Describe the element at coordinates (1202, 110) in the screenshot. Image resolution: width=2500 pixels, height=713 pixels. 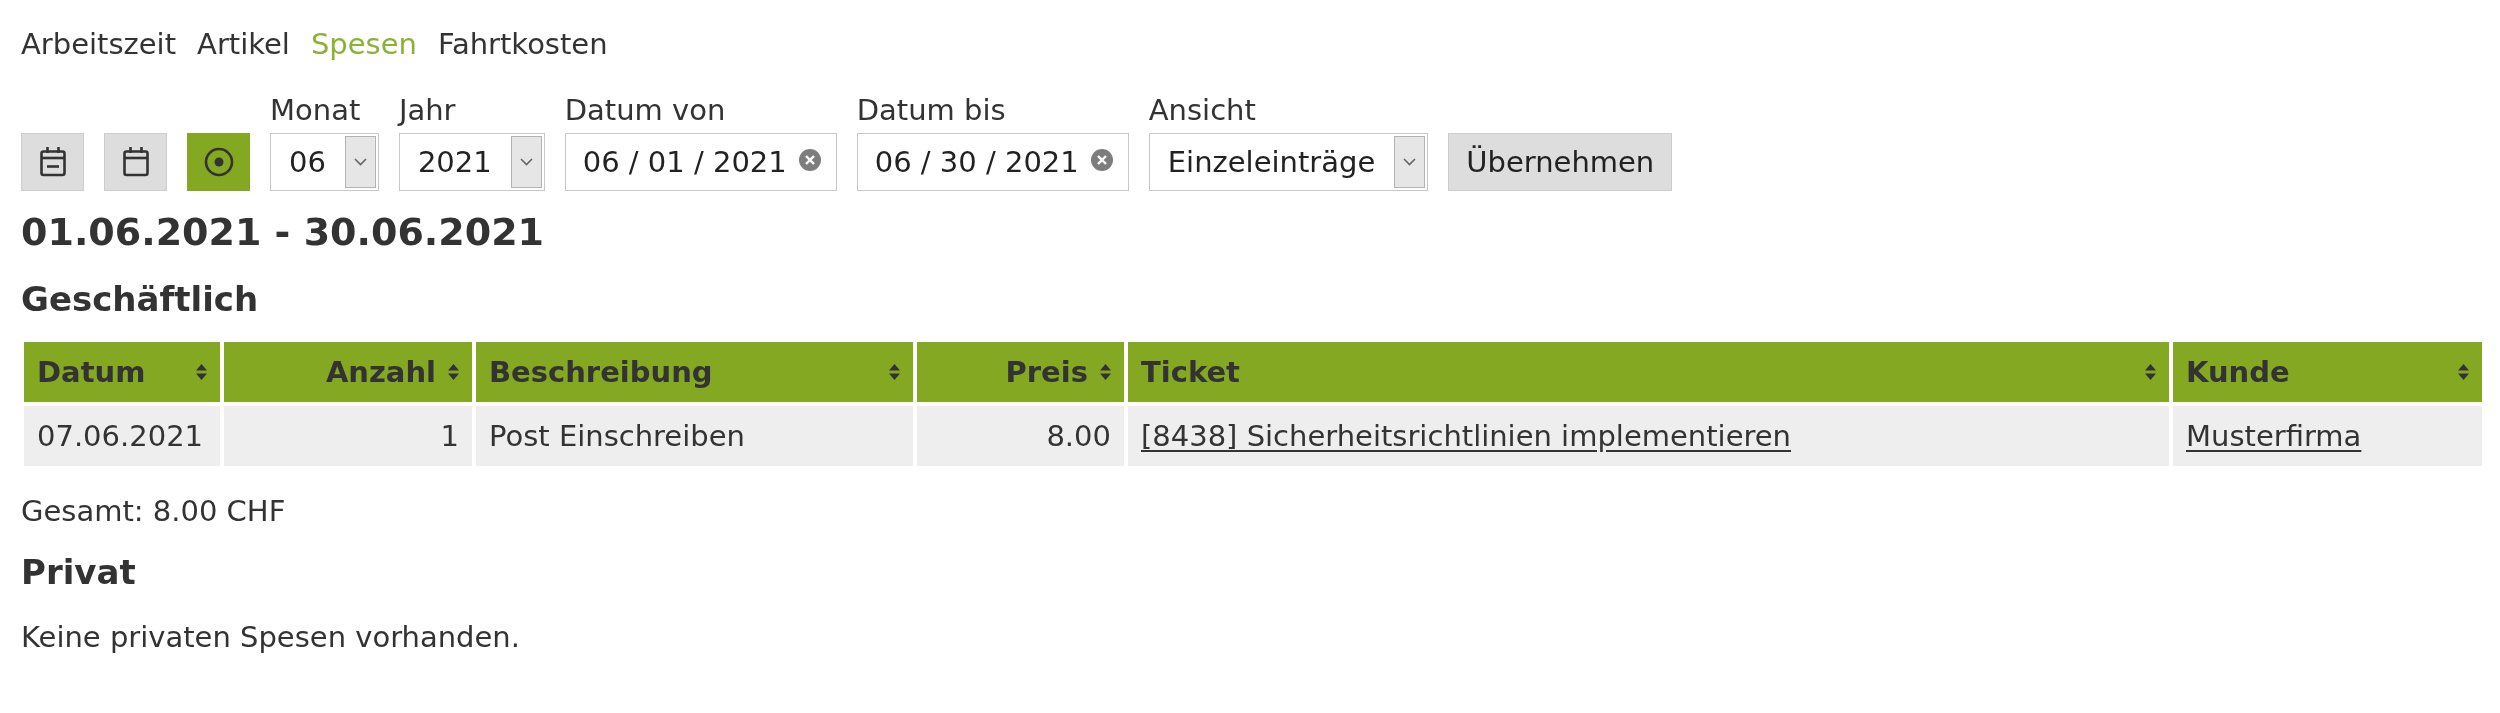
I see `field-label: Ansicht` at that location.